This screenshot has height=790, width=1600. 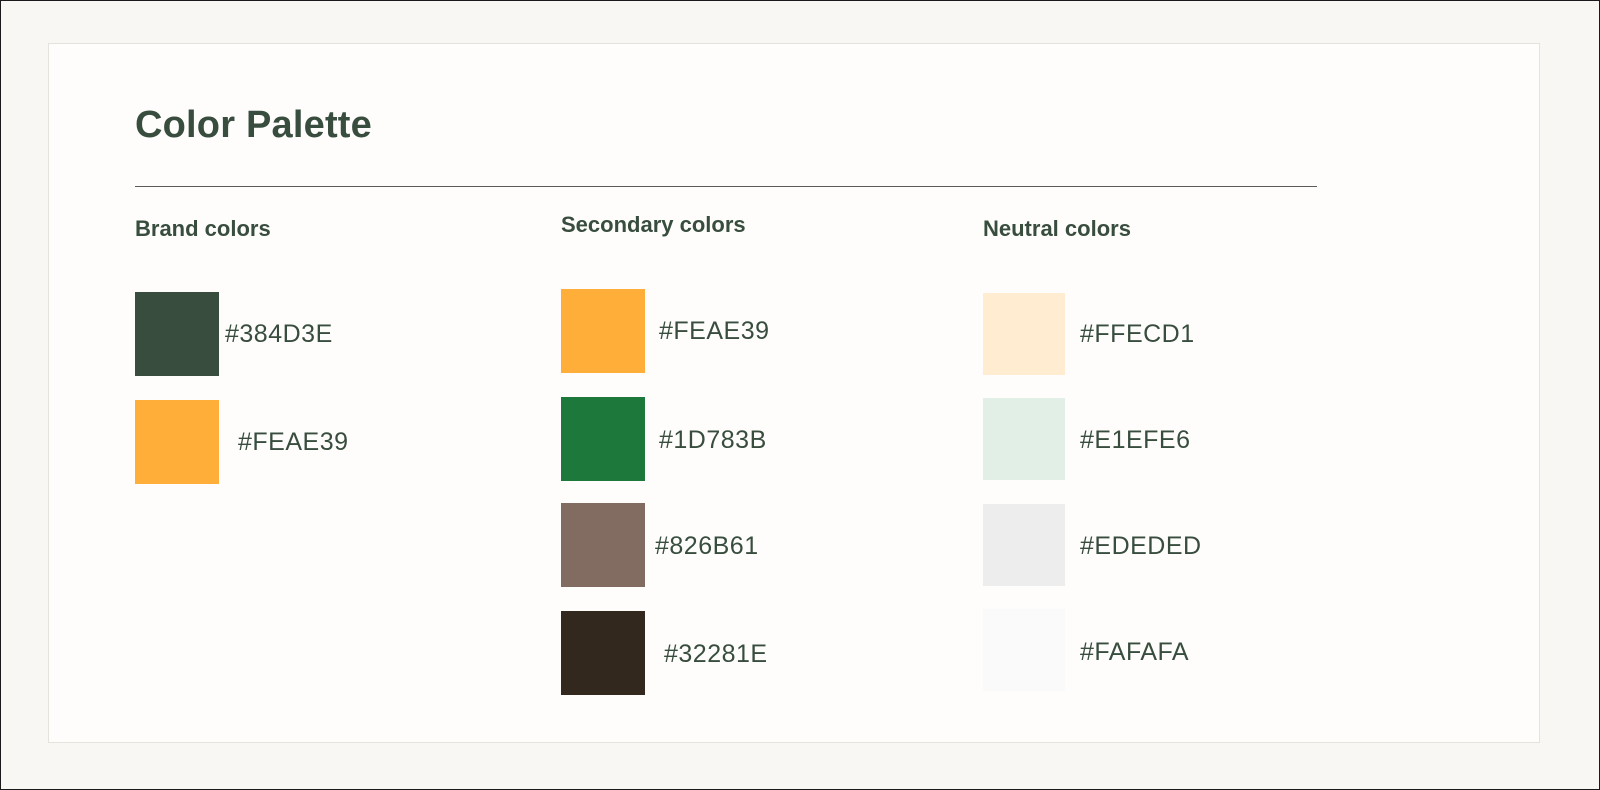 What do you see at coordinates (653, 224) in the screenshot?
I see `secondary-colors-heading: Secondary colors` at bounding box center [653, 224].